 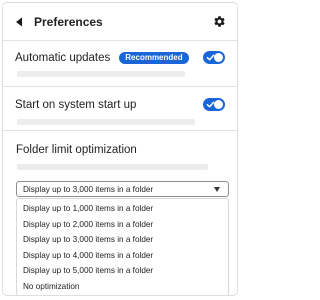 I want to click on chevron-left-icon, so click(x=19, y=22).